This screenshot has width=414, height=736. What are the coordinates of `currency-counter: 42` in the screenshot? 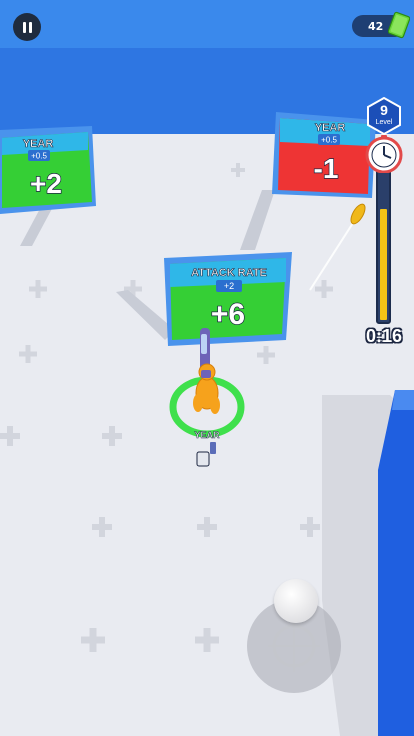 It's located at (381, 25).